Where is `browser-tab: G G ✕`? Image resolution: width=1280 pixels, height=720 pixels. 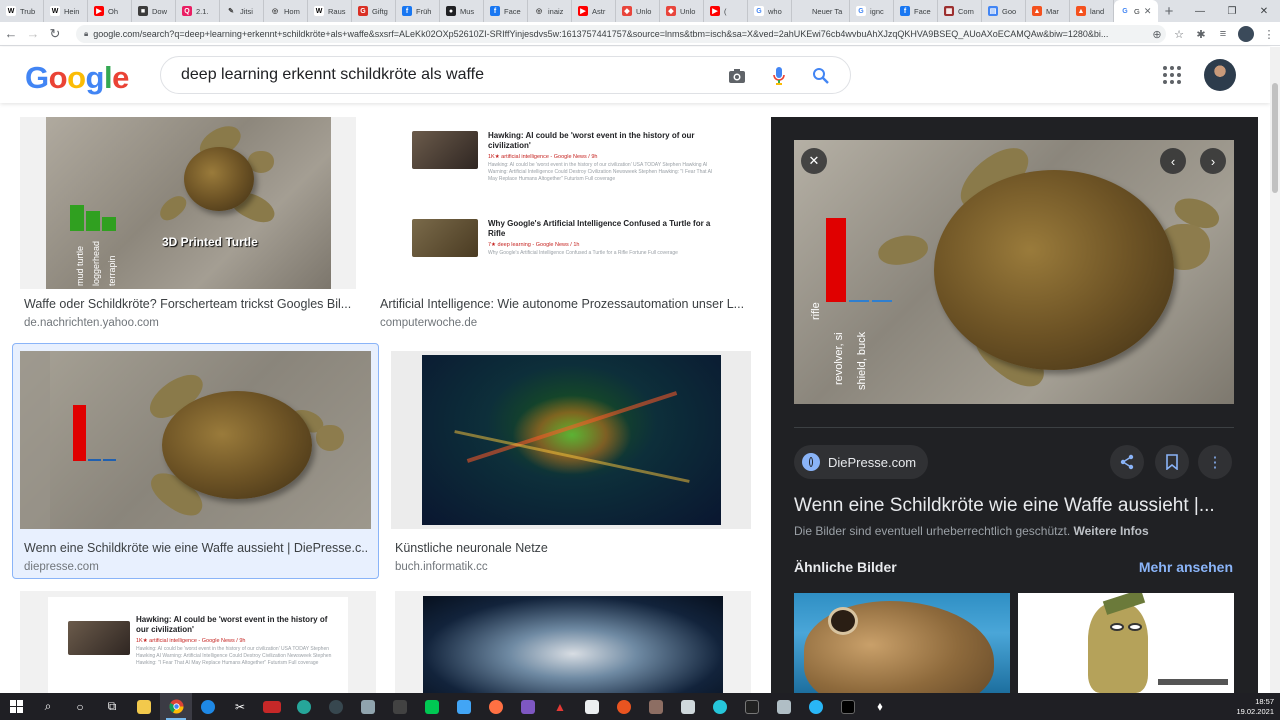
browser-tab: G G ✕ is located at coordinates (1136, 11).